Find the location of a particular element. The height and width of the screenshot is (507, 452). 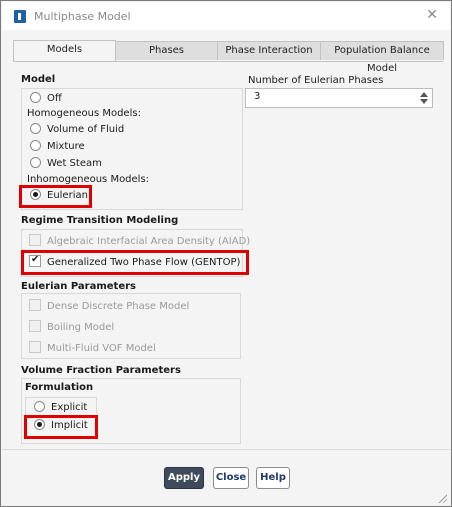

spinner-up-icon is located at coordinates (424, 94).